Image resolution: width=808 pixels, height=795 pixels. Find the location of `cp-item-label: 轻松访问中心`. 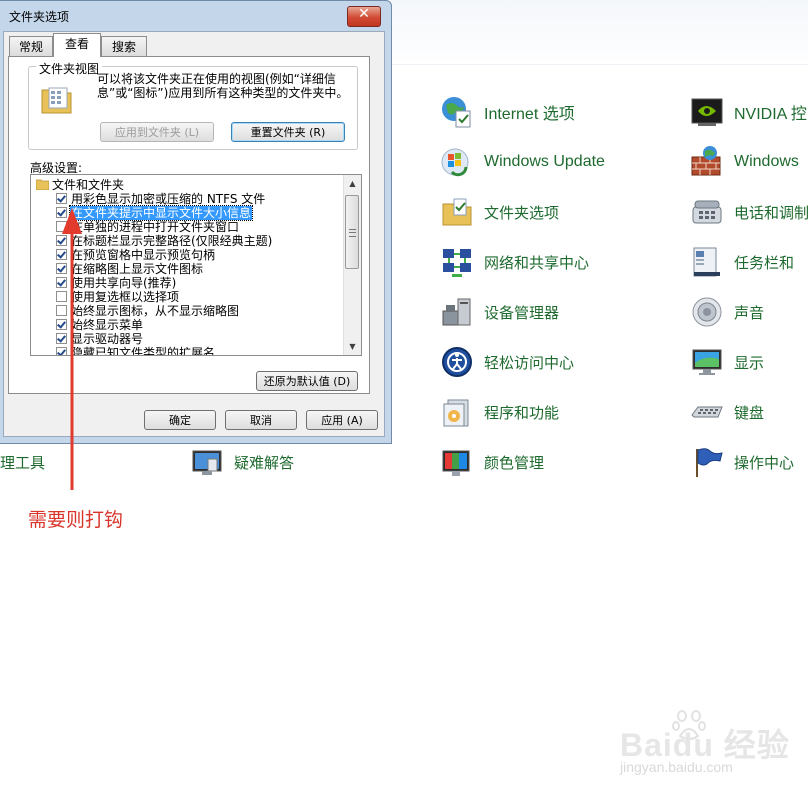

cp-item-label: 轻松访问中心 is located at coordinates (529, 362).